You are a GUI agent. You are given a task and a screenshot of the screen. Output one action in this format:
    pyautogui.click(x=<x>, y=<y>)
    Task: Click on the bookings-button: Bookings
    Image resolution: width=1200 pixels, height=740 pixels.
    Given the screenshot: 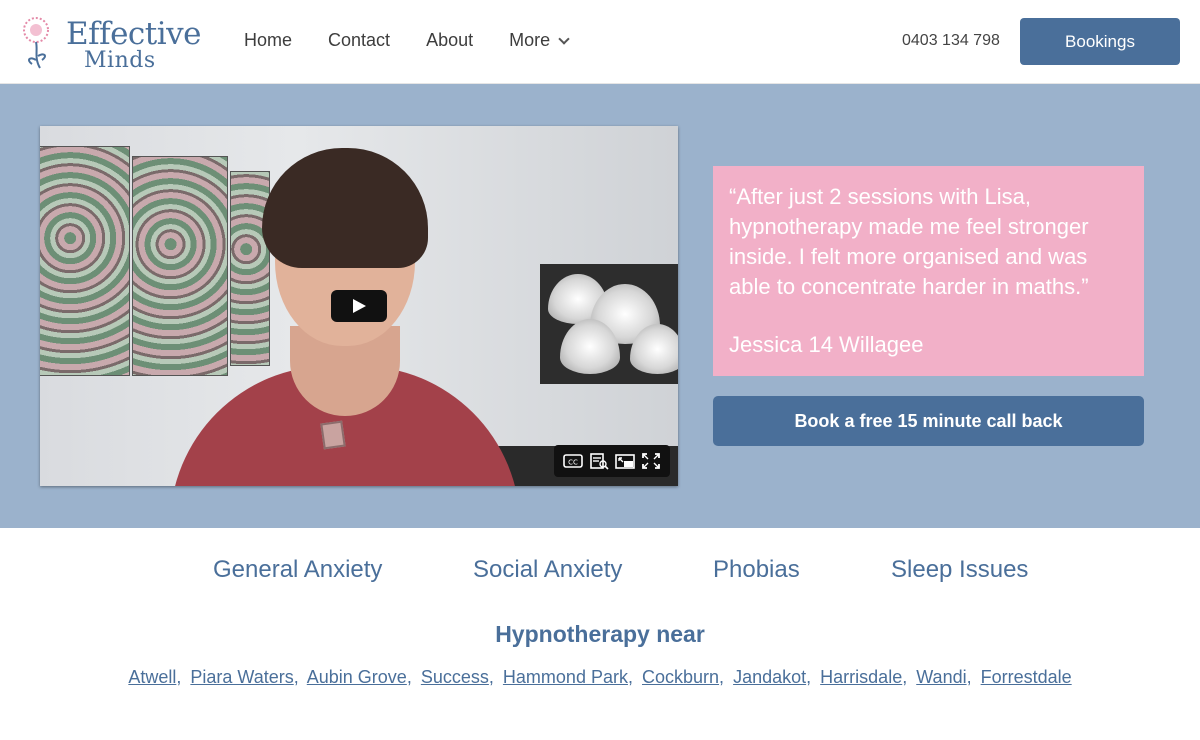 What is the action you would take?
    pyautogui.click(x=1100, y=41)
    